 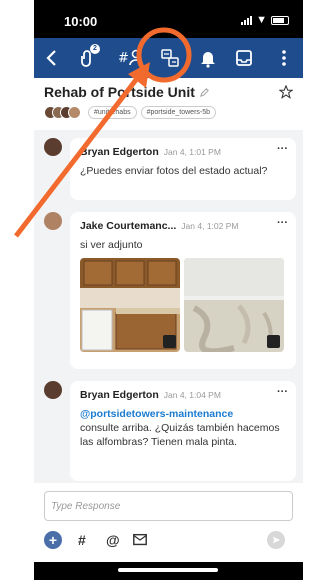 I want to click on image-attachment-kitchen, so click(x=130, y=305).